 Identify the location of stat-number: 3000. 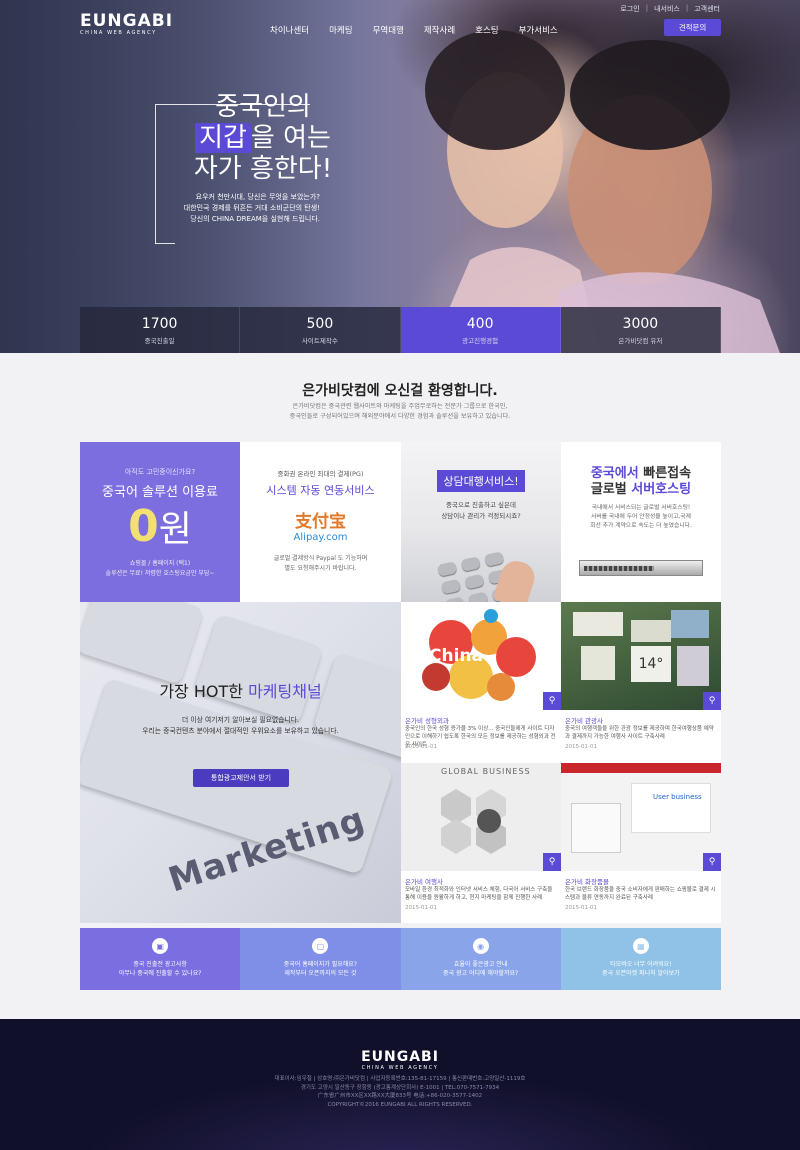
(640, 323).